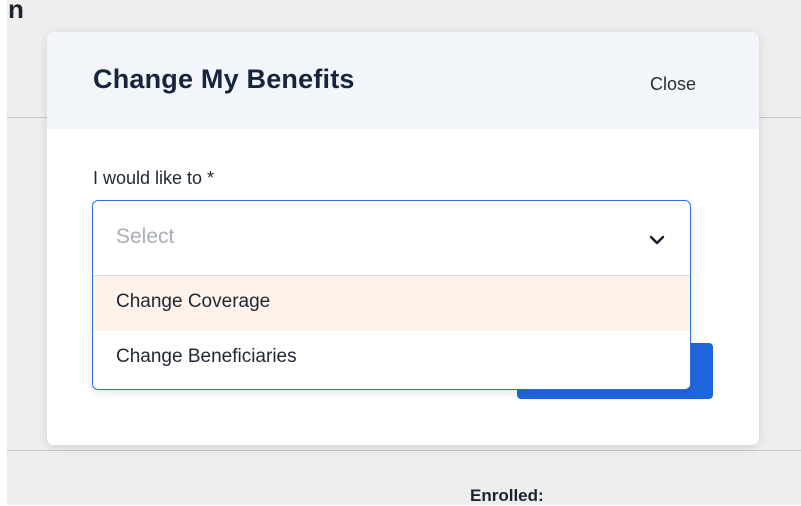  What do you see at coordinates (193, 301) in the screenshot?
I see `option-label: Change Coverage` at bounding box center [193, 301].